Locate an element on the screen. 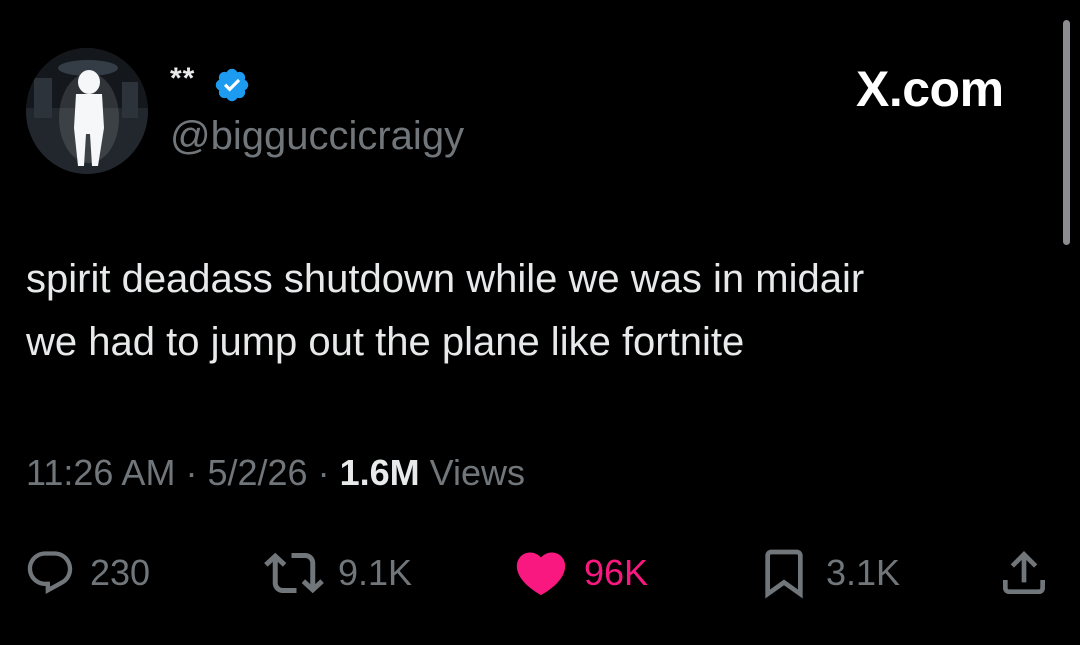 The height and width of the screenshot is (645, 1080). action-bar: 230 9.1K 96K 3.1K is located at coordinates (540, 573).